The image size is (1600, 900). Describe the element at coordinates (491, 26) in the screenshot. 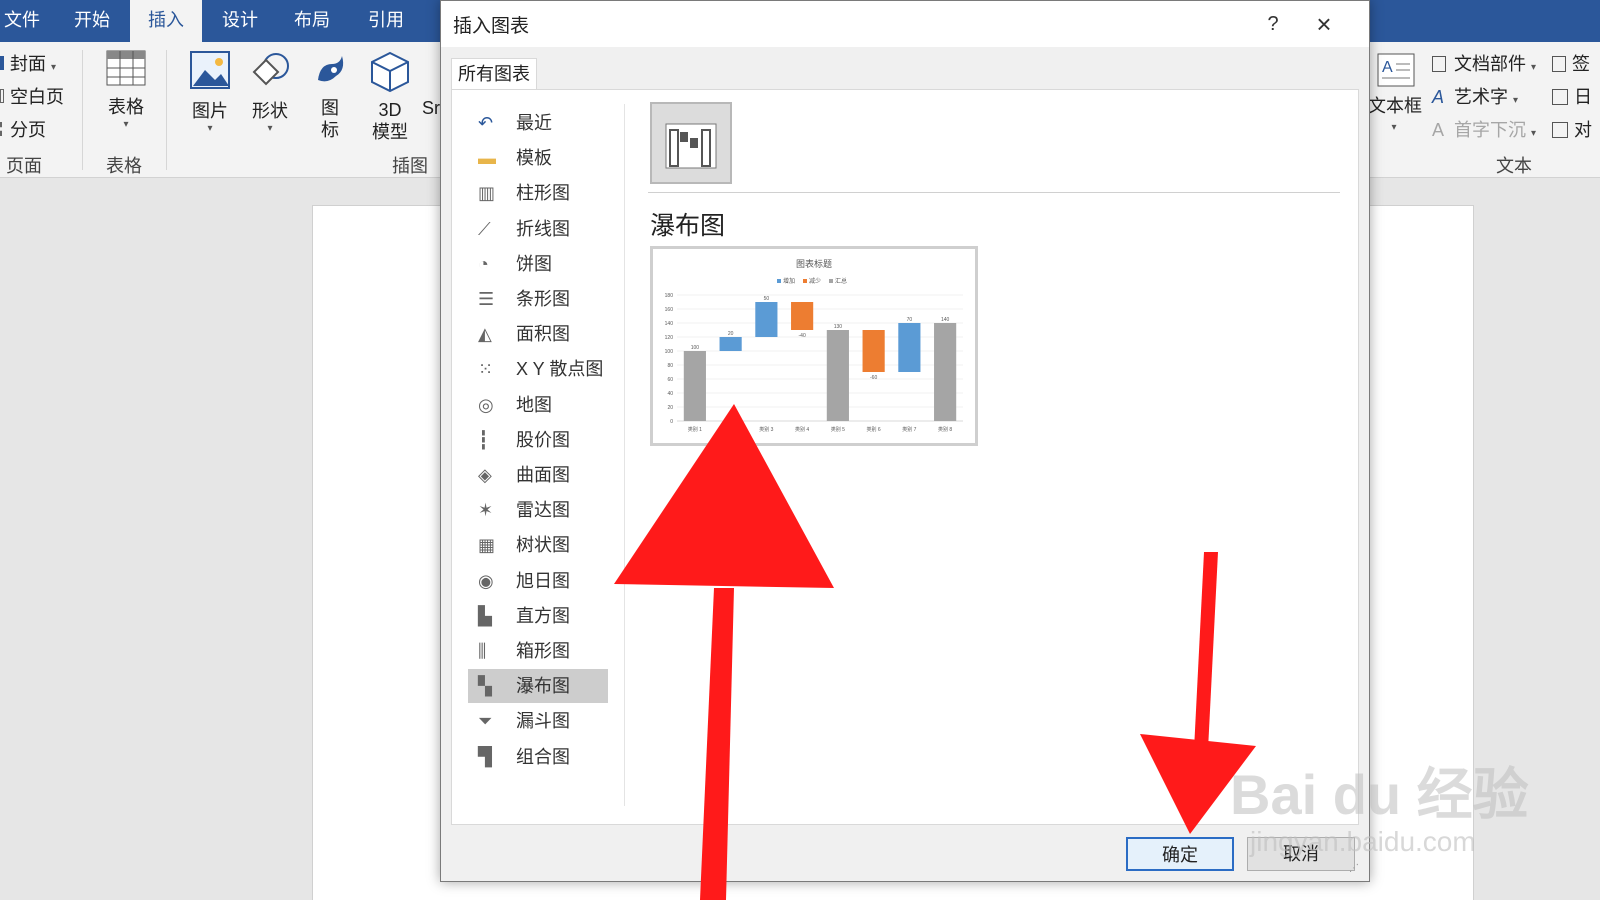

I see `dialog-title: 插入图表` at that location.